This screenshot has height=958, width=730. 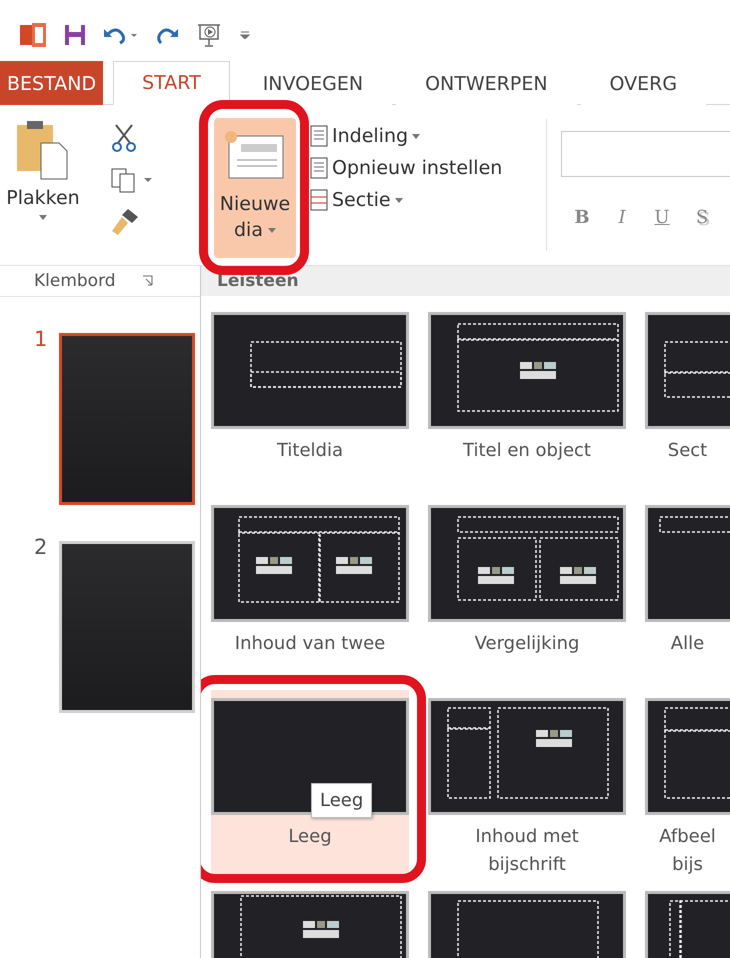 I want to click on slide-number: 1, so click(x=41, y=340).